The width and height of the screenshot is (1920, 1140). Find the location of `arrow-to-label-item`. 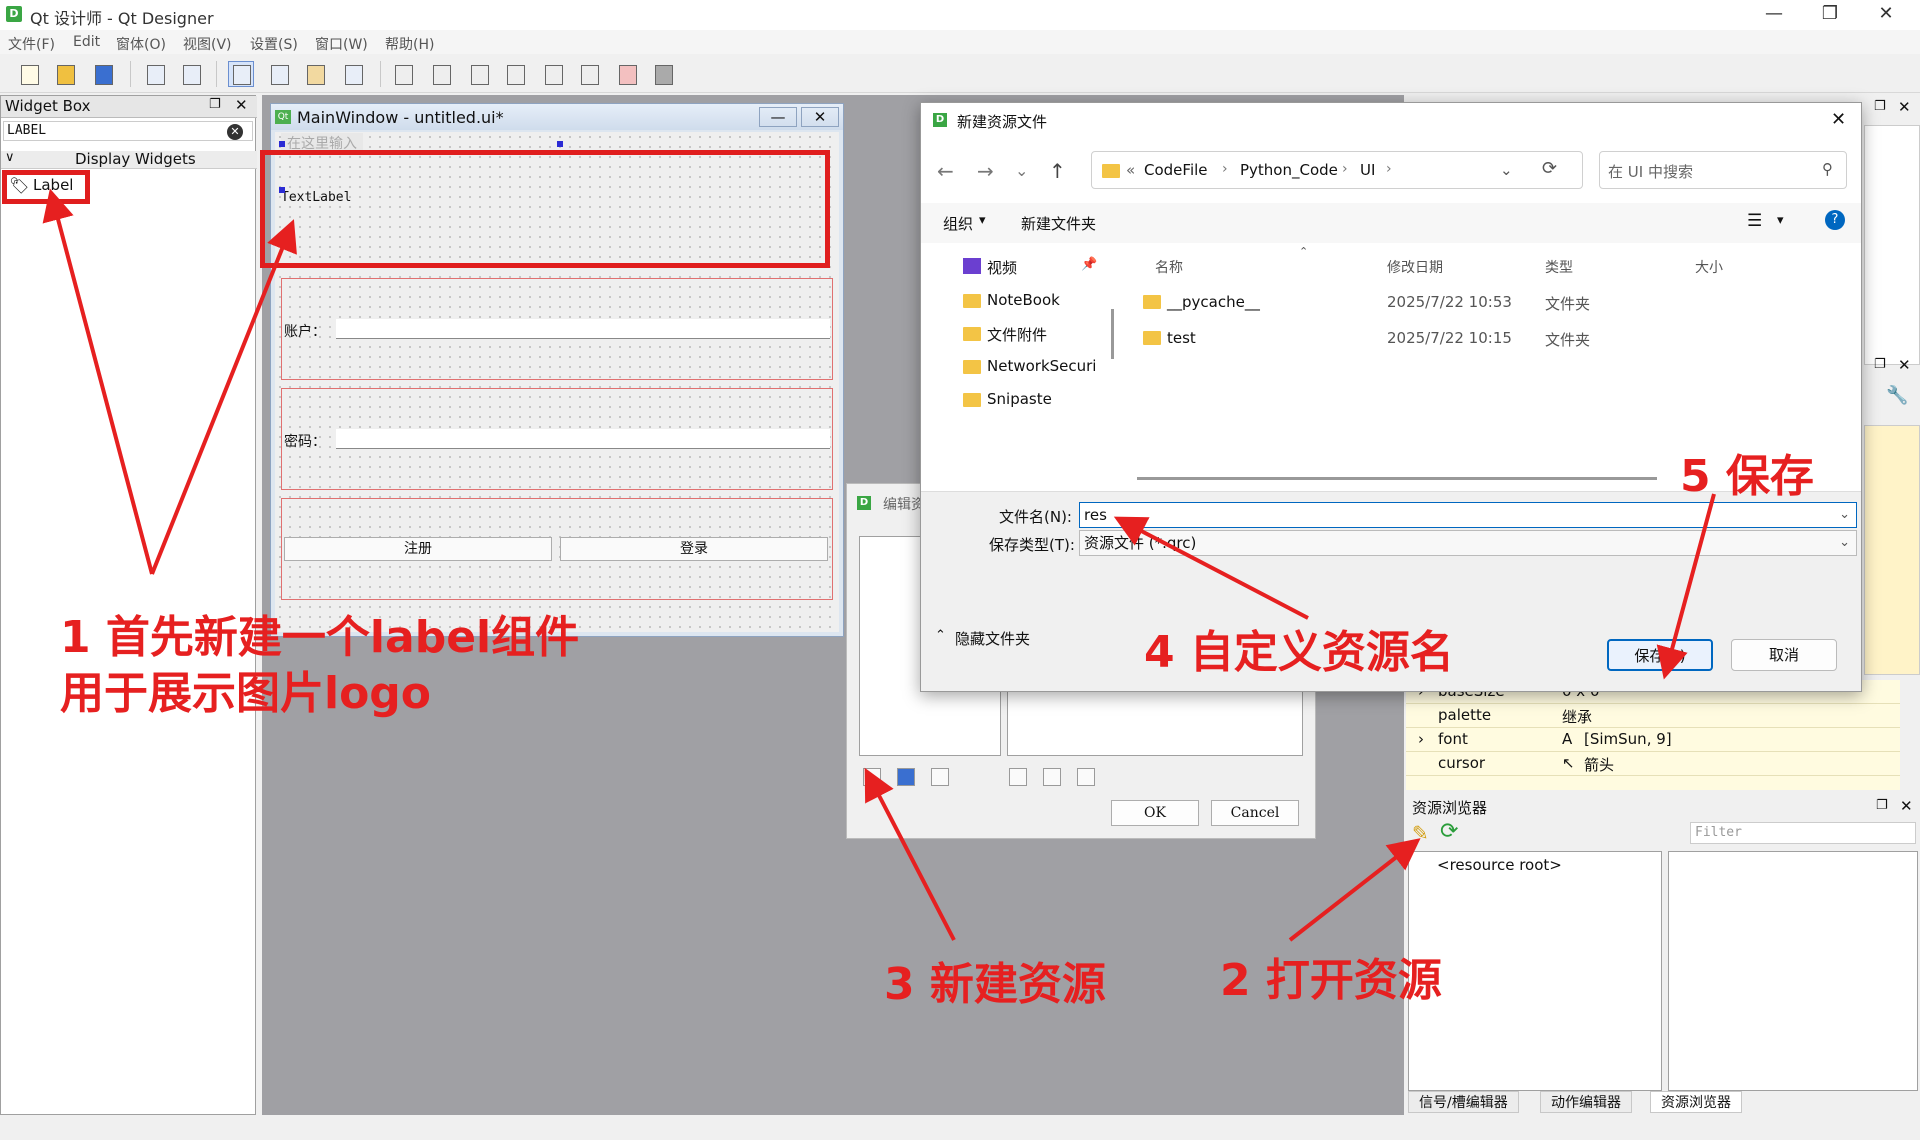

arrow-to-label-item is located at coordinates (98, 381).